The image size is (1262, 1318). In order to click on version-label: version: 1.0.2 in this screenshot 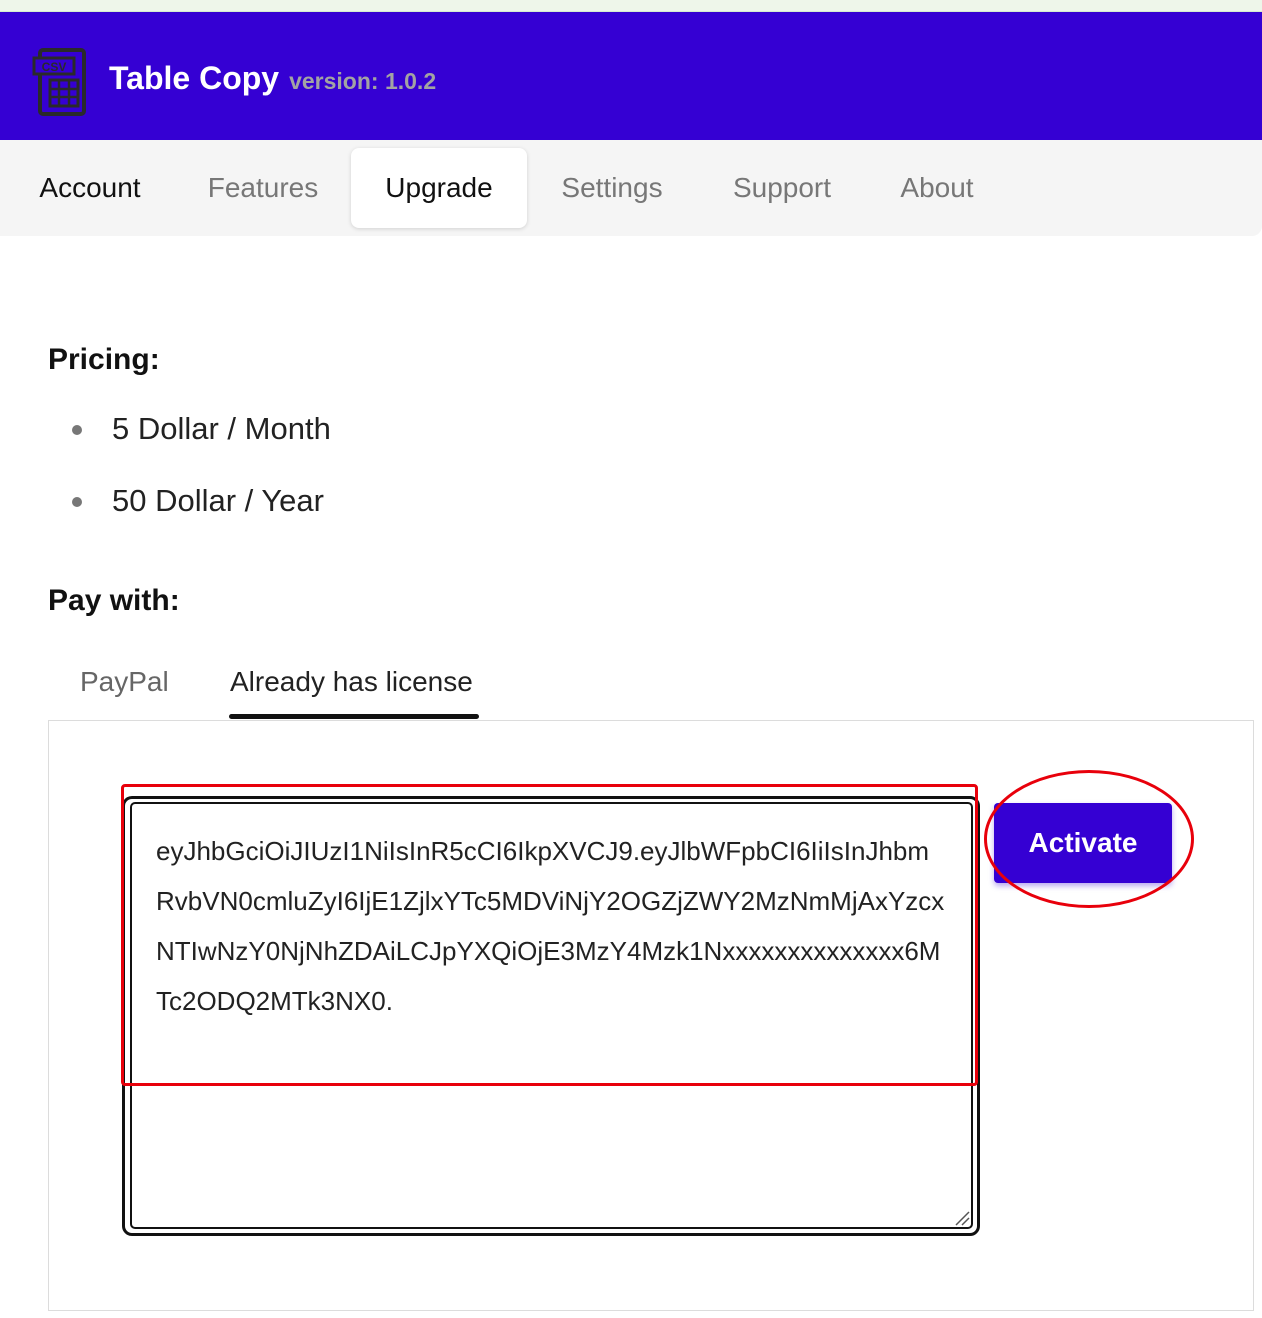, I will do `click(363, 81)`.